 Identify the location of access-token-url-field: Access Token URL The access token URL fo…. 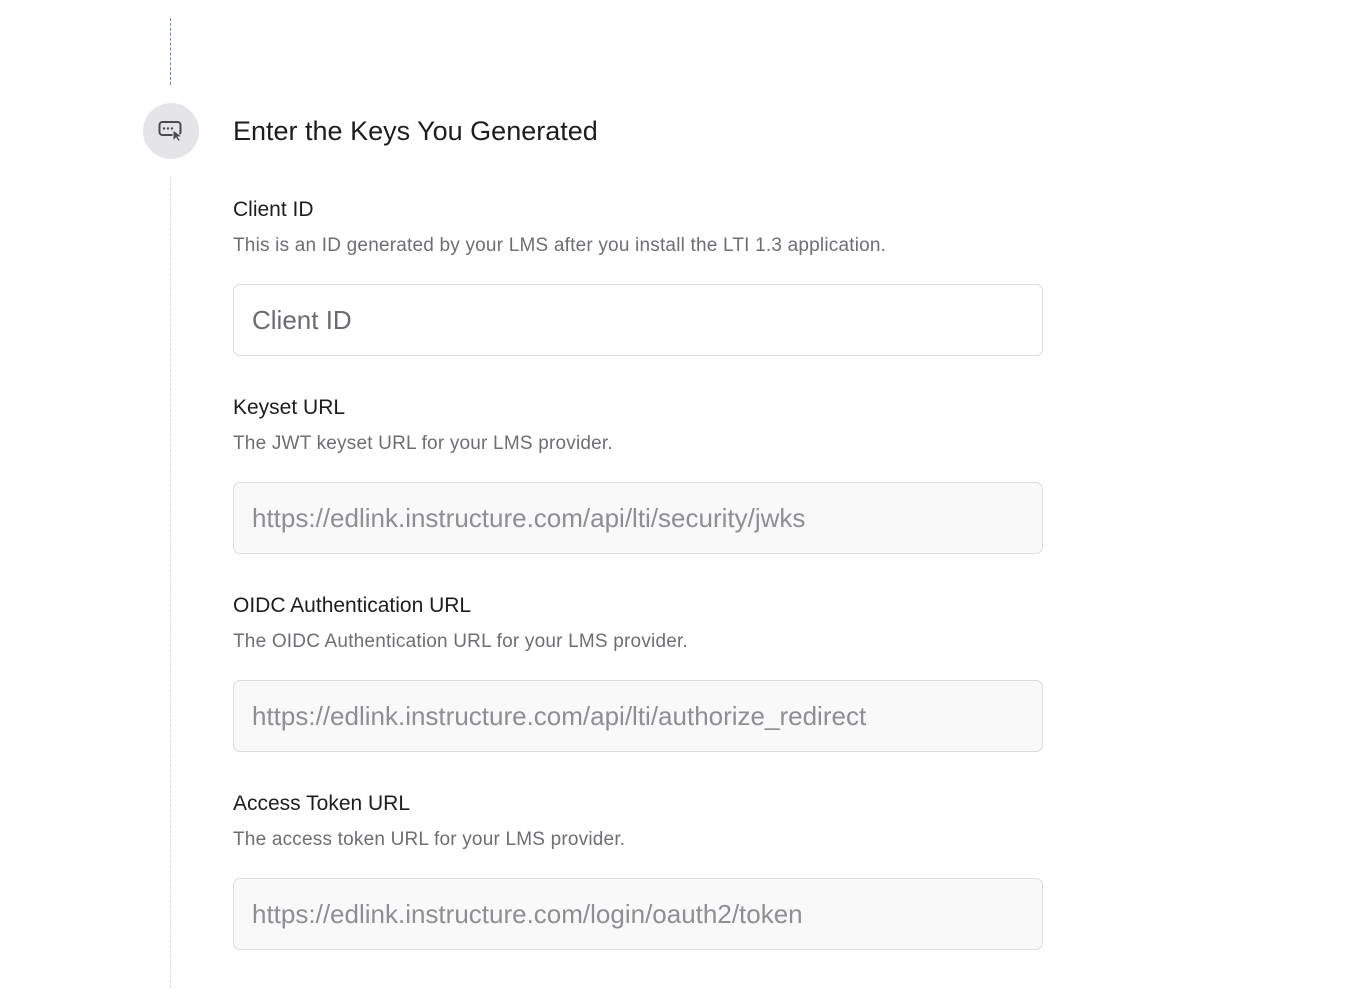
(638, 870).